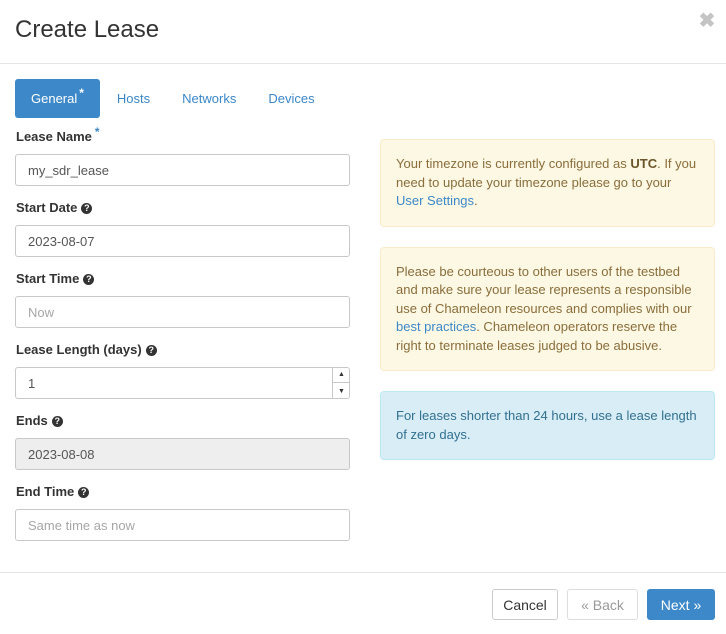 Image resolution: width=726 pixels, height=634 pixels. I want to click on tab-networks: Networks, so click(209, 98).